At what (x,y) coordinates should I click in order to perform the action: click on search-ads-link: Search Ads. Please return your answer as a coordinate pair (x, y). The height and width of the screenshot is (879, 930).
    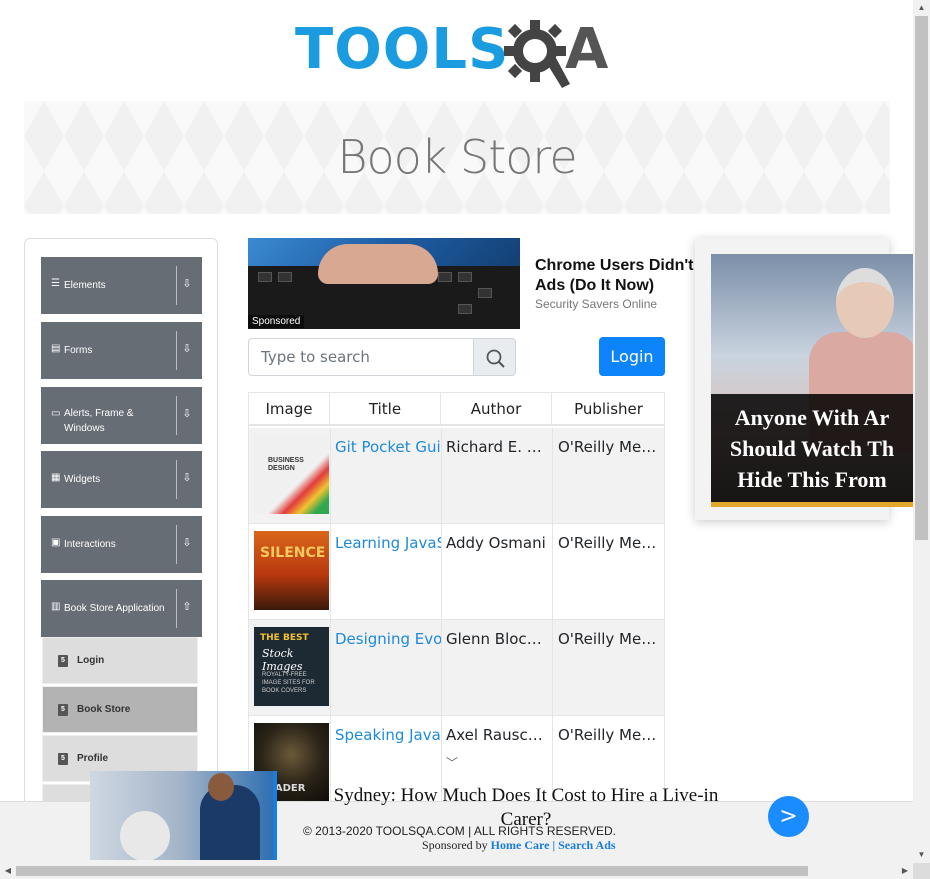
    Looking at the image, I should click on (586, 845).